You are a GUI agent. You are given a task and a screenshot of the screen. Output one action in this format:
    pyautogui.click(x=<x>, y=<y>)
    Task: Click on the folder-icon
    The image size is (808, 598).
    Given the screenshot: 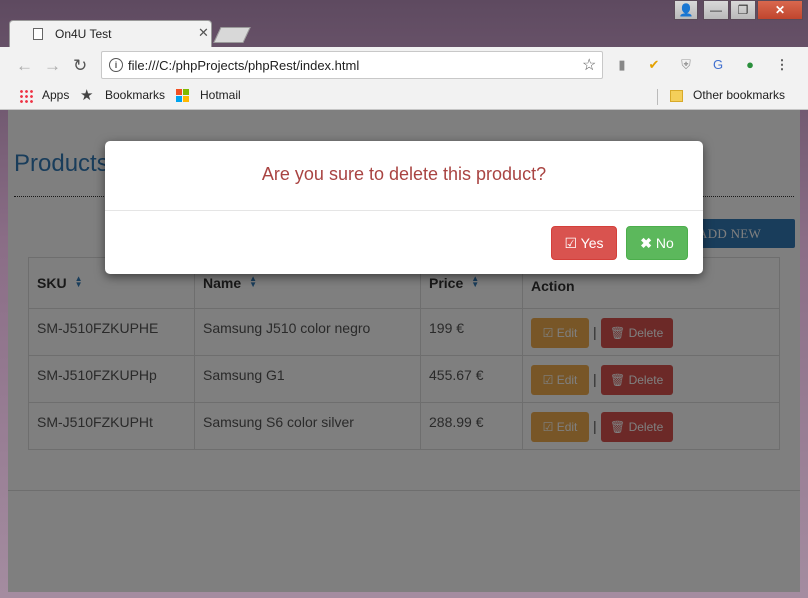 What is the action you would take?
    pyautogui.click(x=676, y=96)
    